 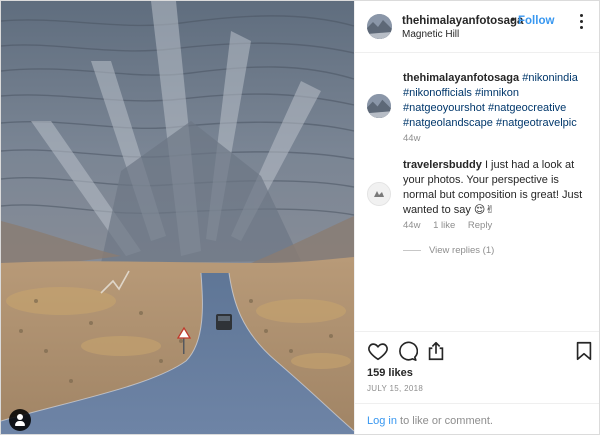 I want to click on action-bar: 159 likes JULY 15, 2018, so click(x=477, y=367).